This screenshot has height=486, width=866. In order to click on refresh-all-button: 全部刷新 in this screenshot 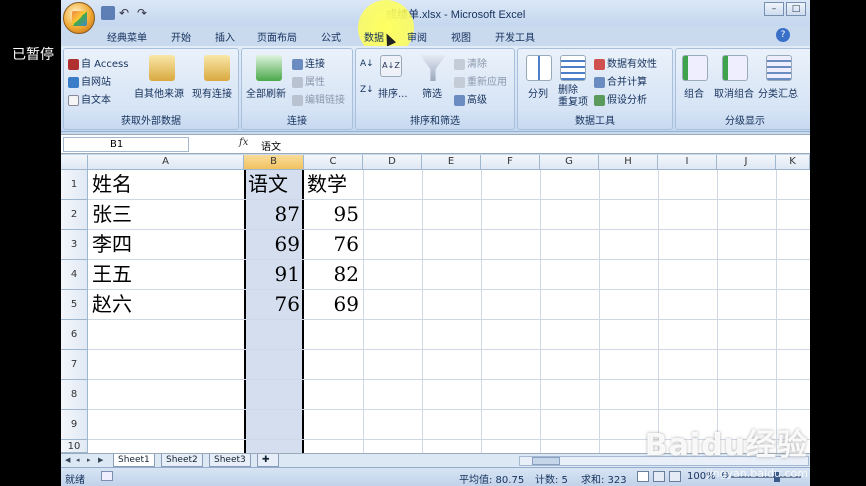, I will do `click(266, 92)`.